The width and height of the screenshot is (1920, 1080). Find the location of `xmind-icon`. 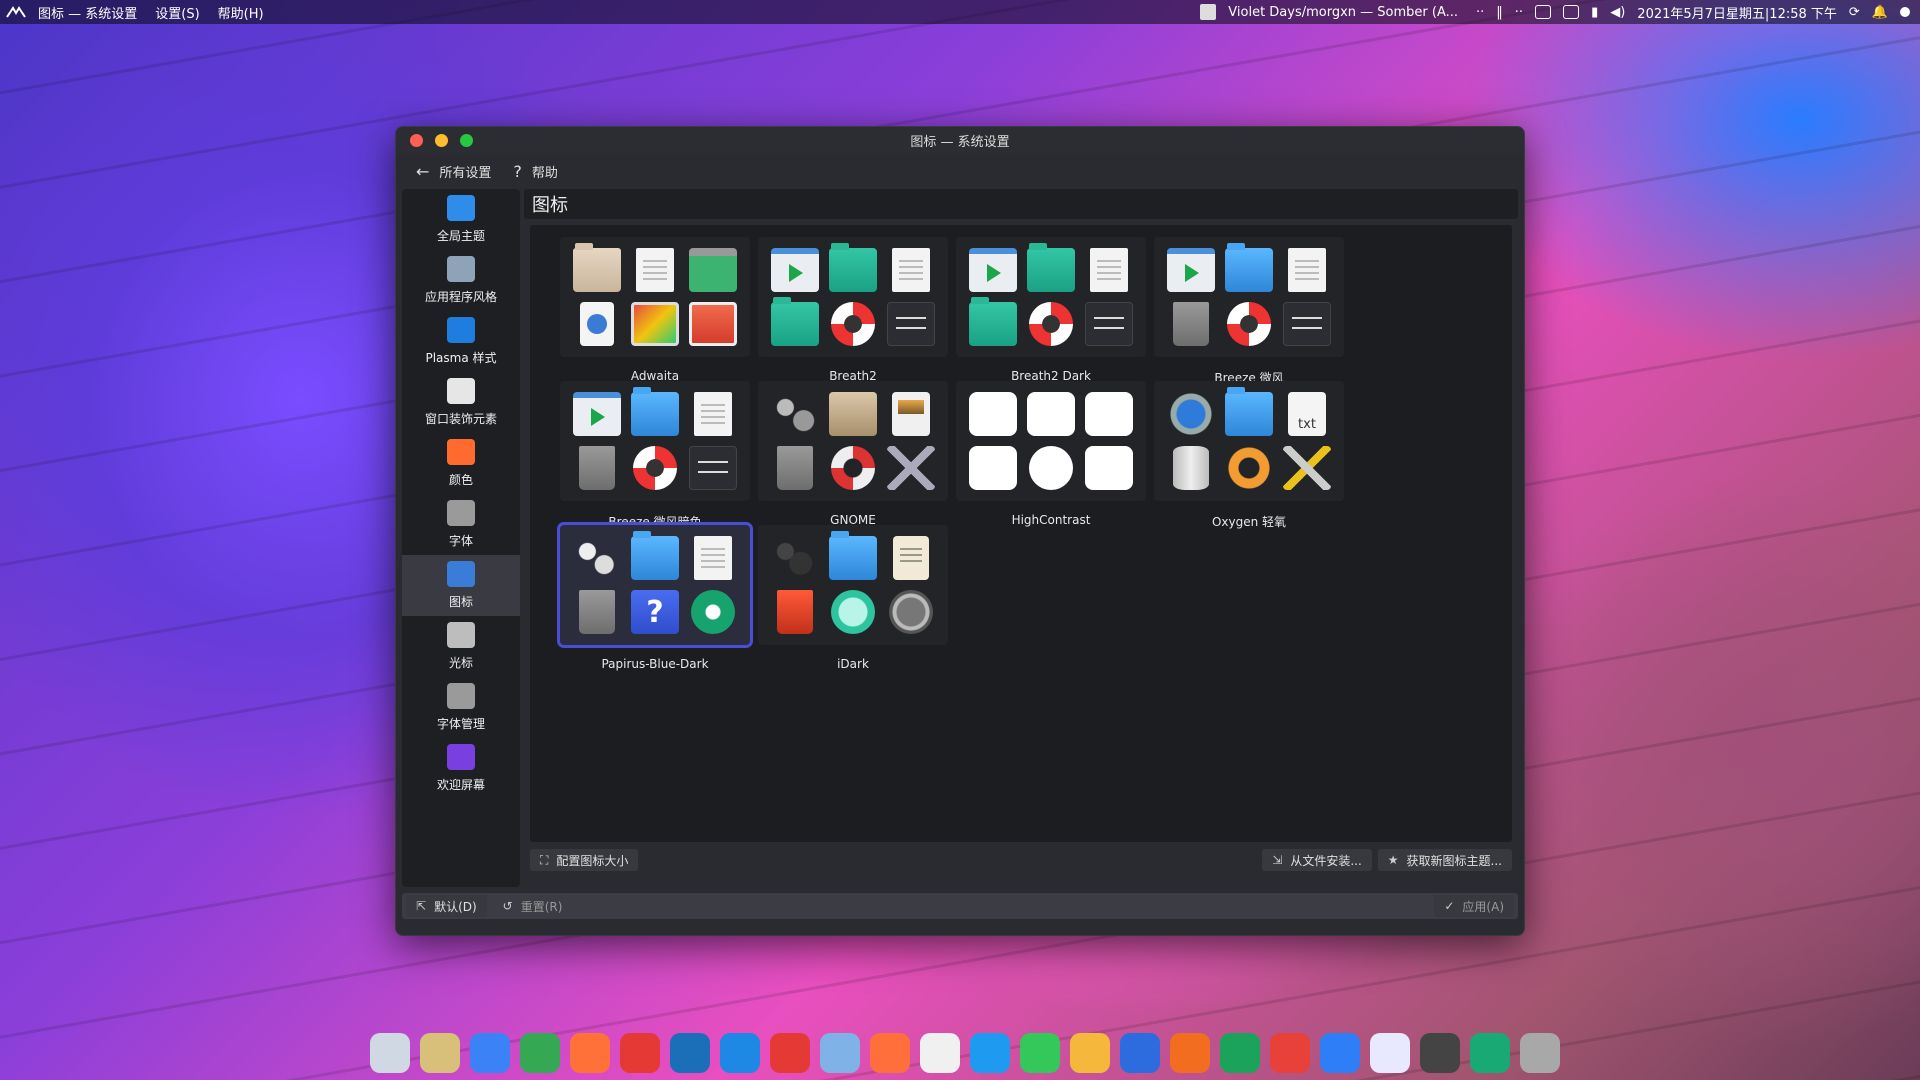

xmind-icon is located at coordinates (790, 1053).